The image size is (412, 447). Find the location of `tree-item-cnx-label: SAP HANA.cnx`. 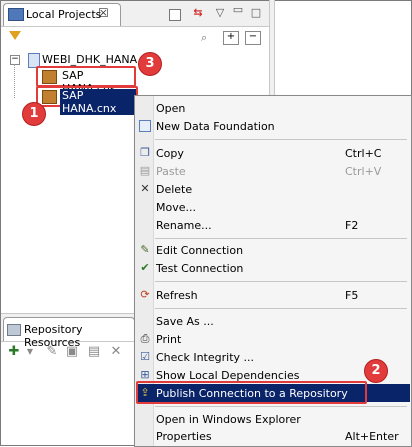

tree-item-cnx-label: SAP HANA.cnx is located at coordinates (98, 102).